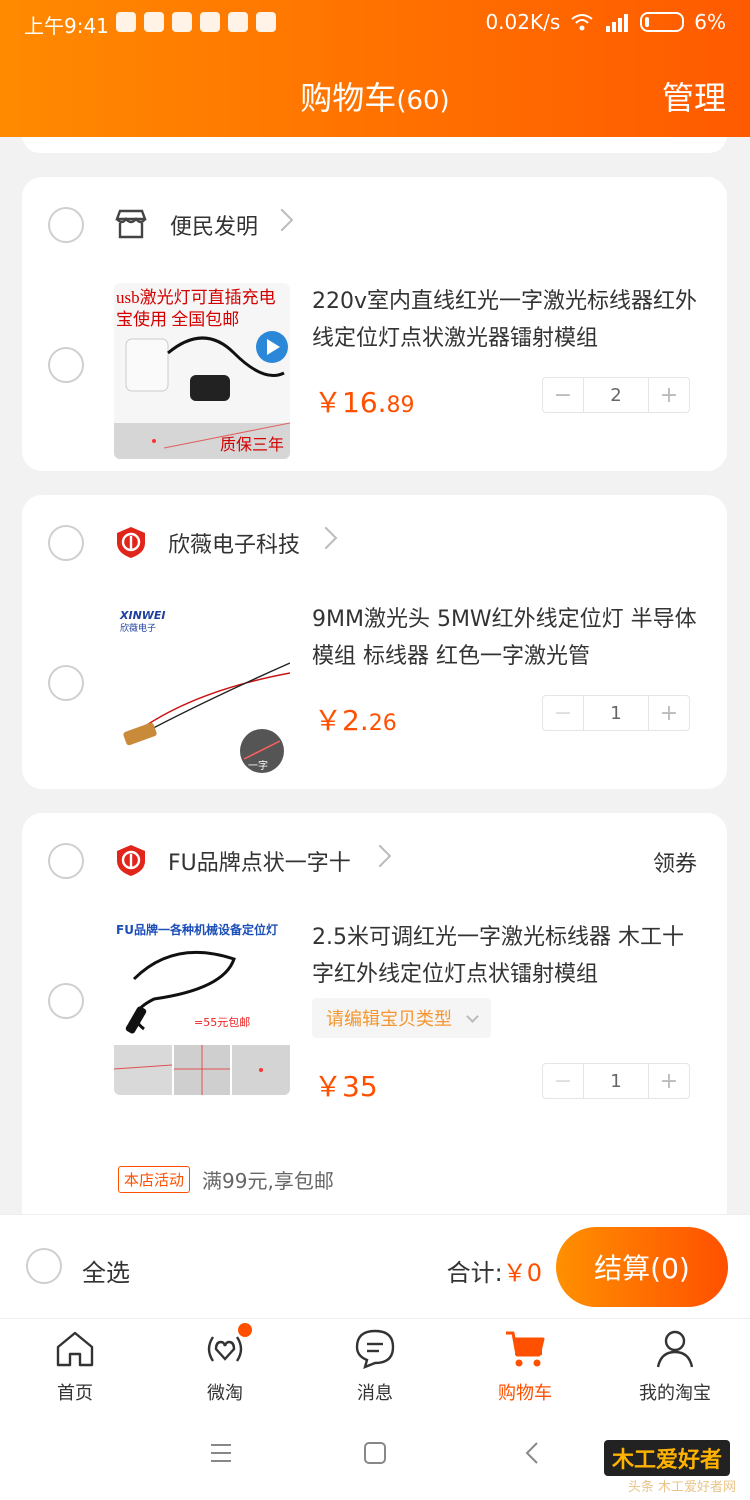 Image resolution: width=750 pixels, height=1500 pixels. I want to click on product-title: 2.5米可调红光一字激光标线器 木工十字红外线定位灯点状镭射模组, so click(507, 956).